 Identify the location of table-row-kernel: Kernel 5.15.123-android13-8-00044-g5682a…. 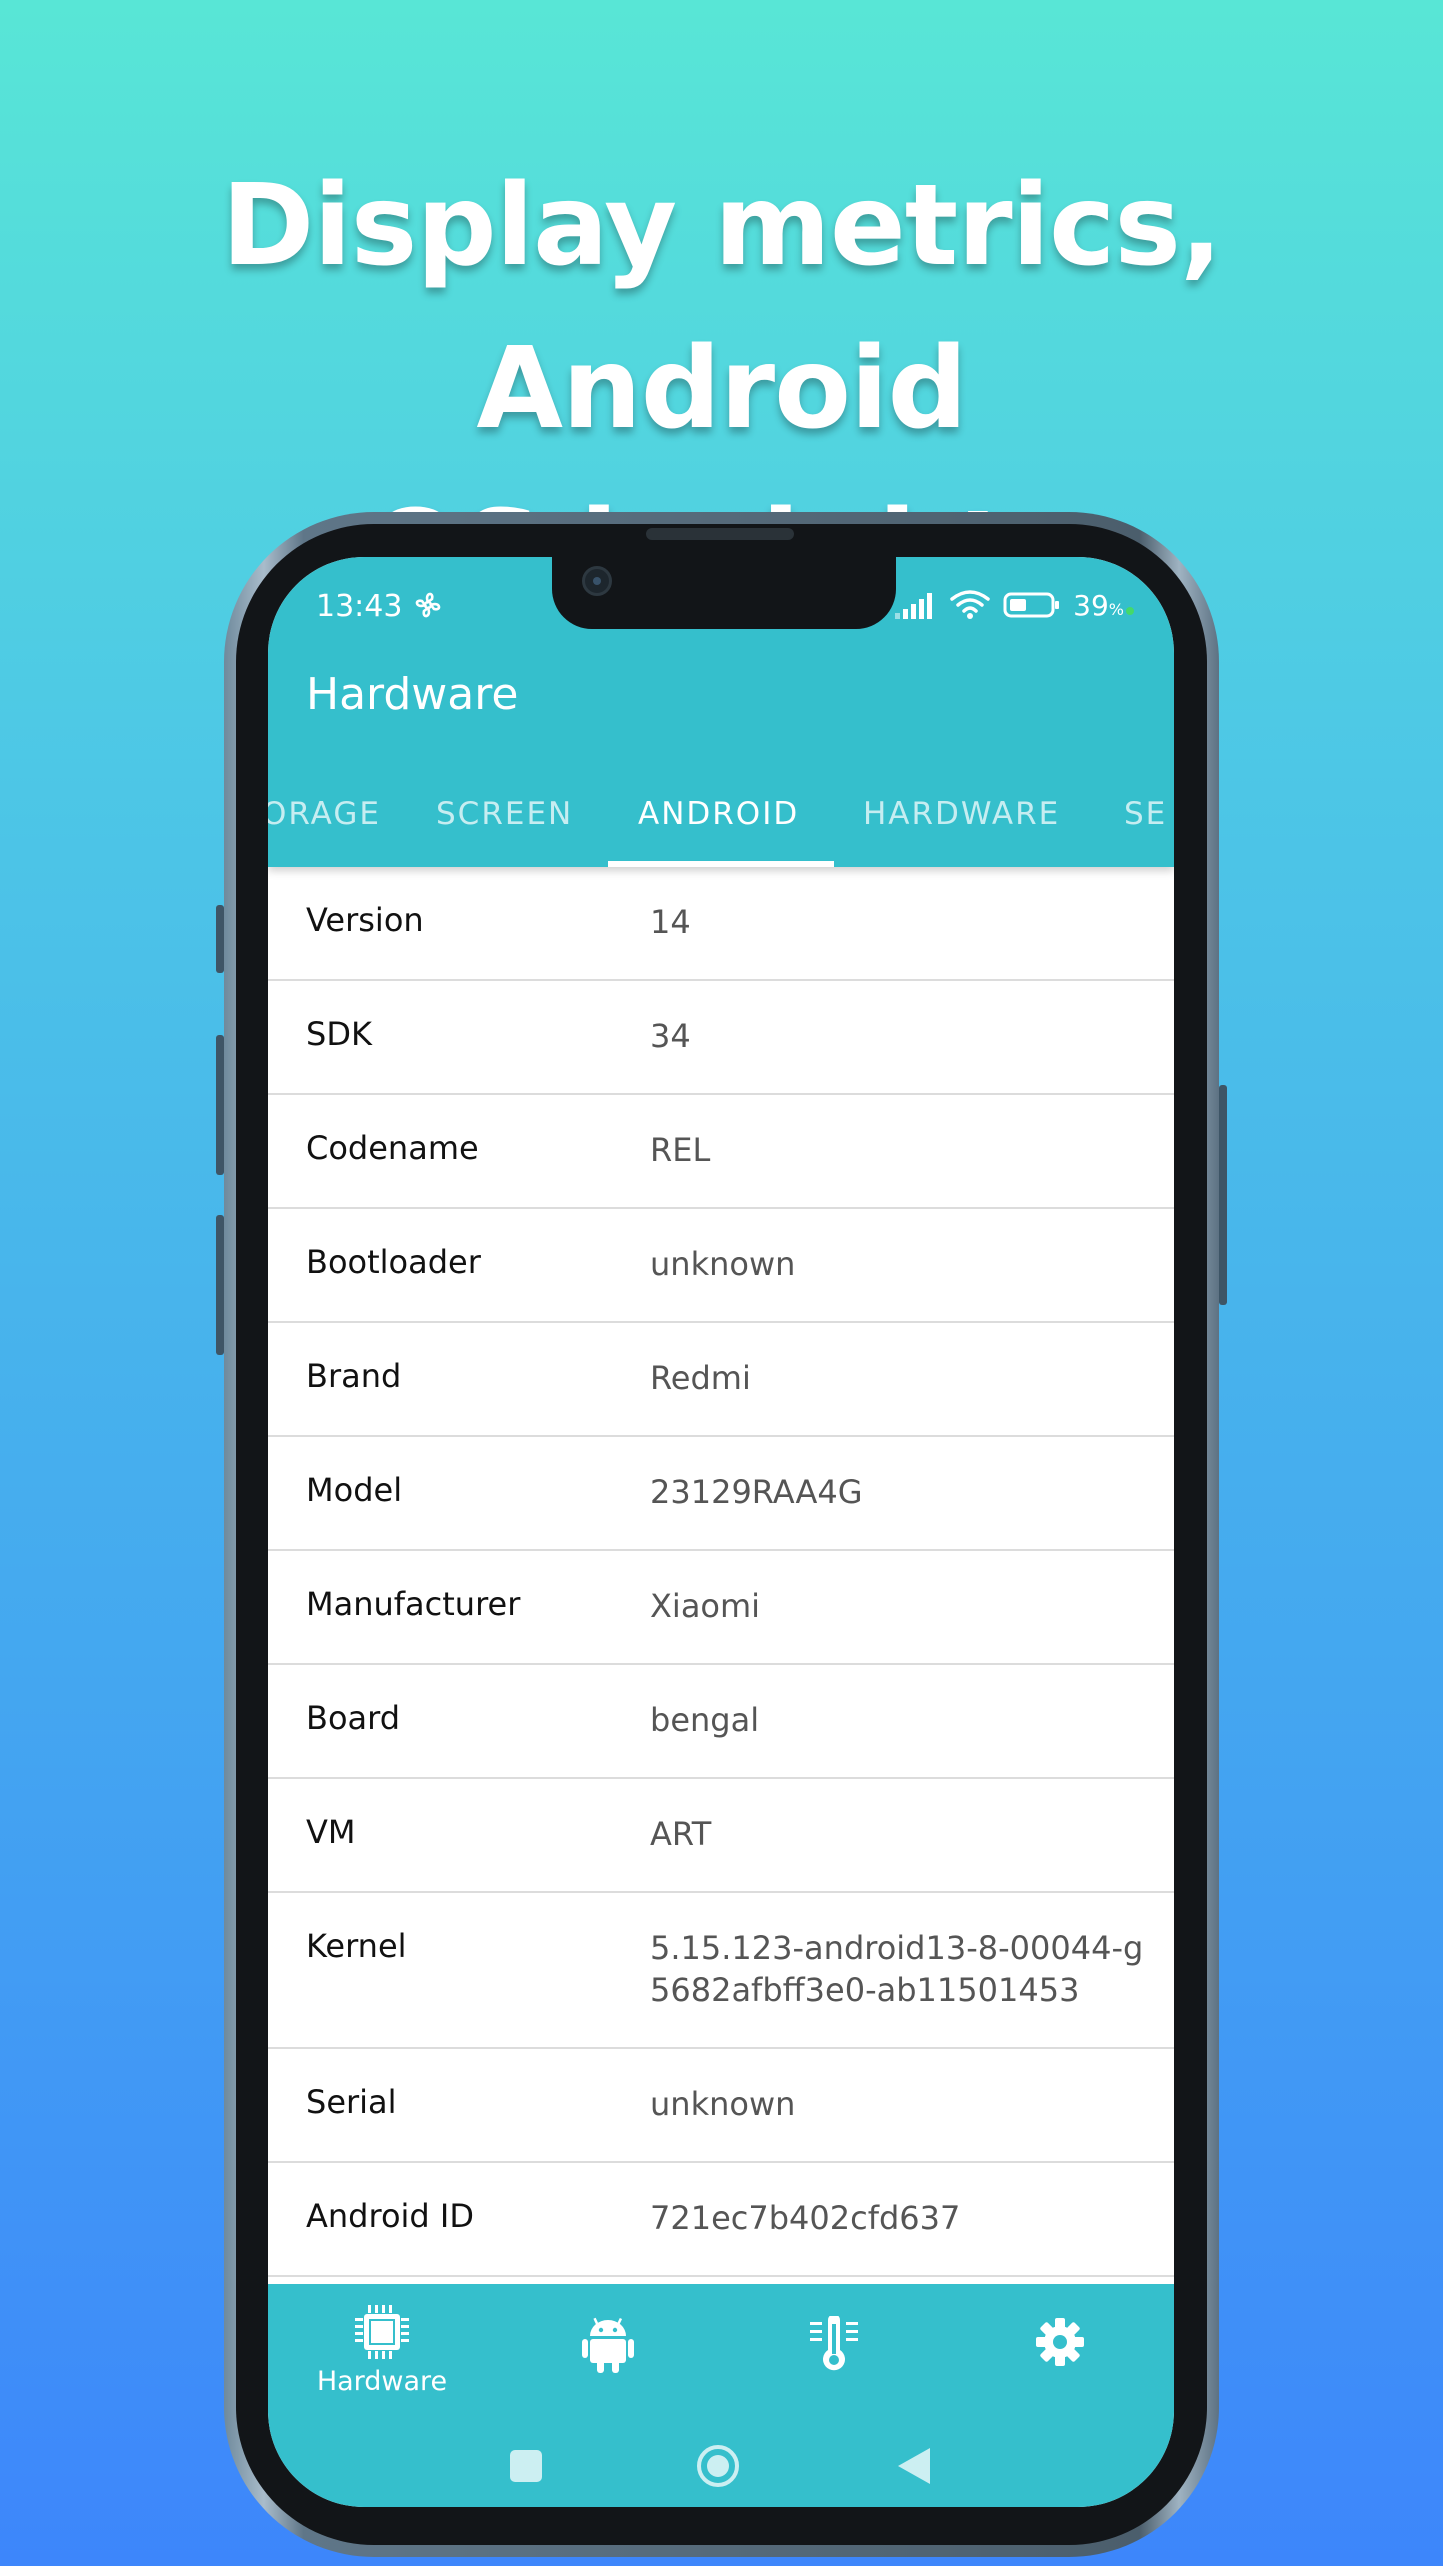
(721, 1971).